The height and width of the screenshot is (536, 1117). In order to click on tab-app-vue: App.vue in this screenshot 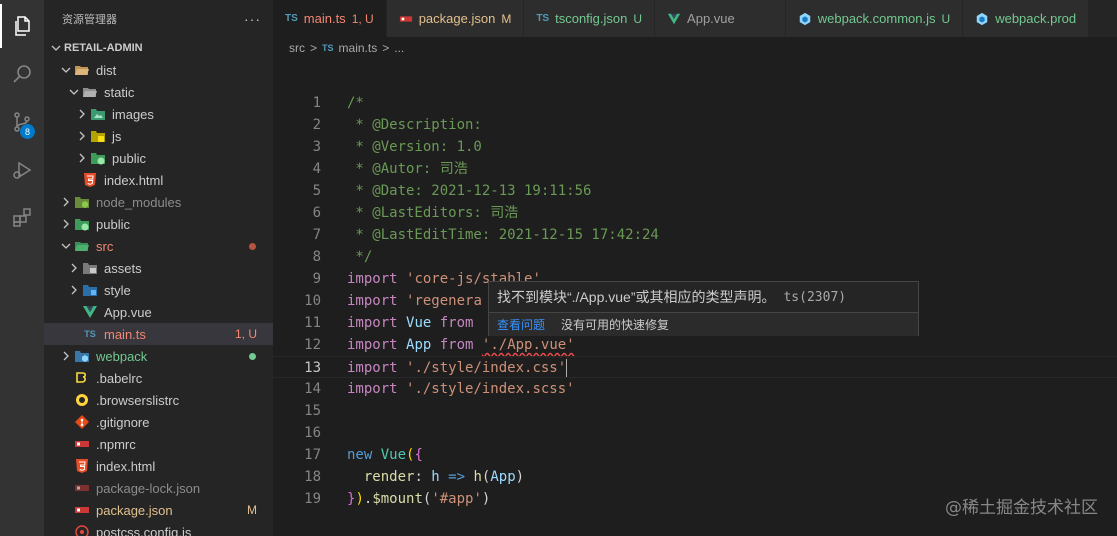, I will do `click(720, 18)`.